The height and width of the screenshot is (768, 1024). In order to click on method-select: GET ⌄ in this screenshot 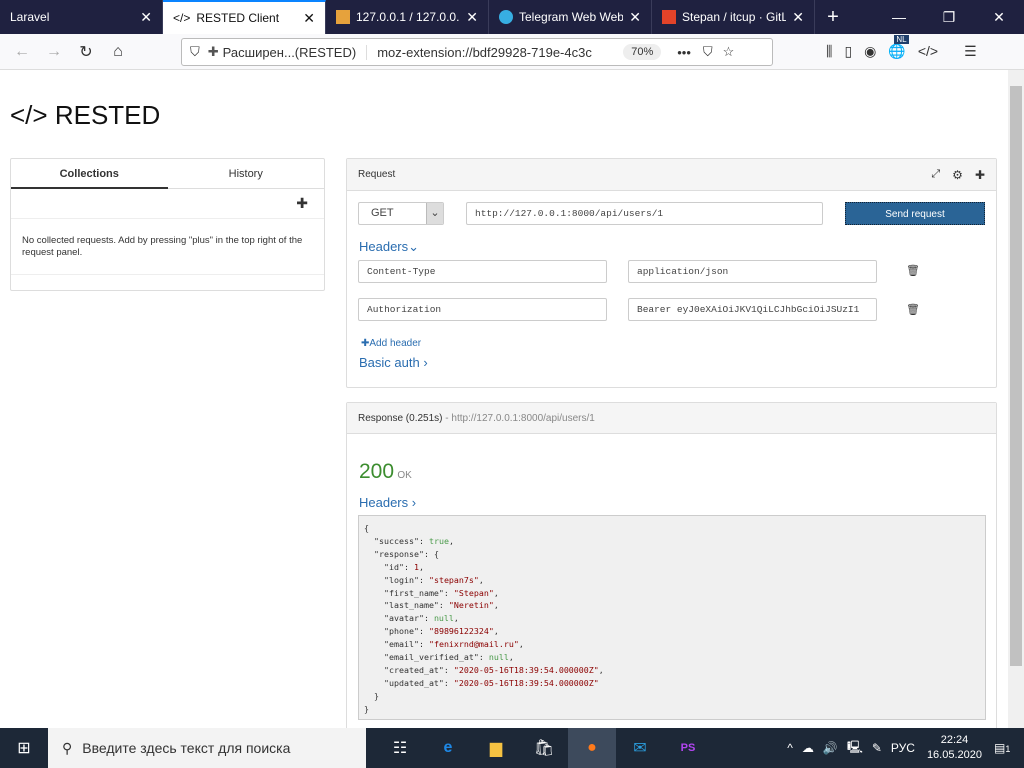, I will do `click(401, 213)`.